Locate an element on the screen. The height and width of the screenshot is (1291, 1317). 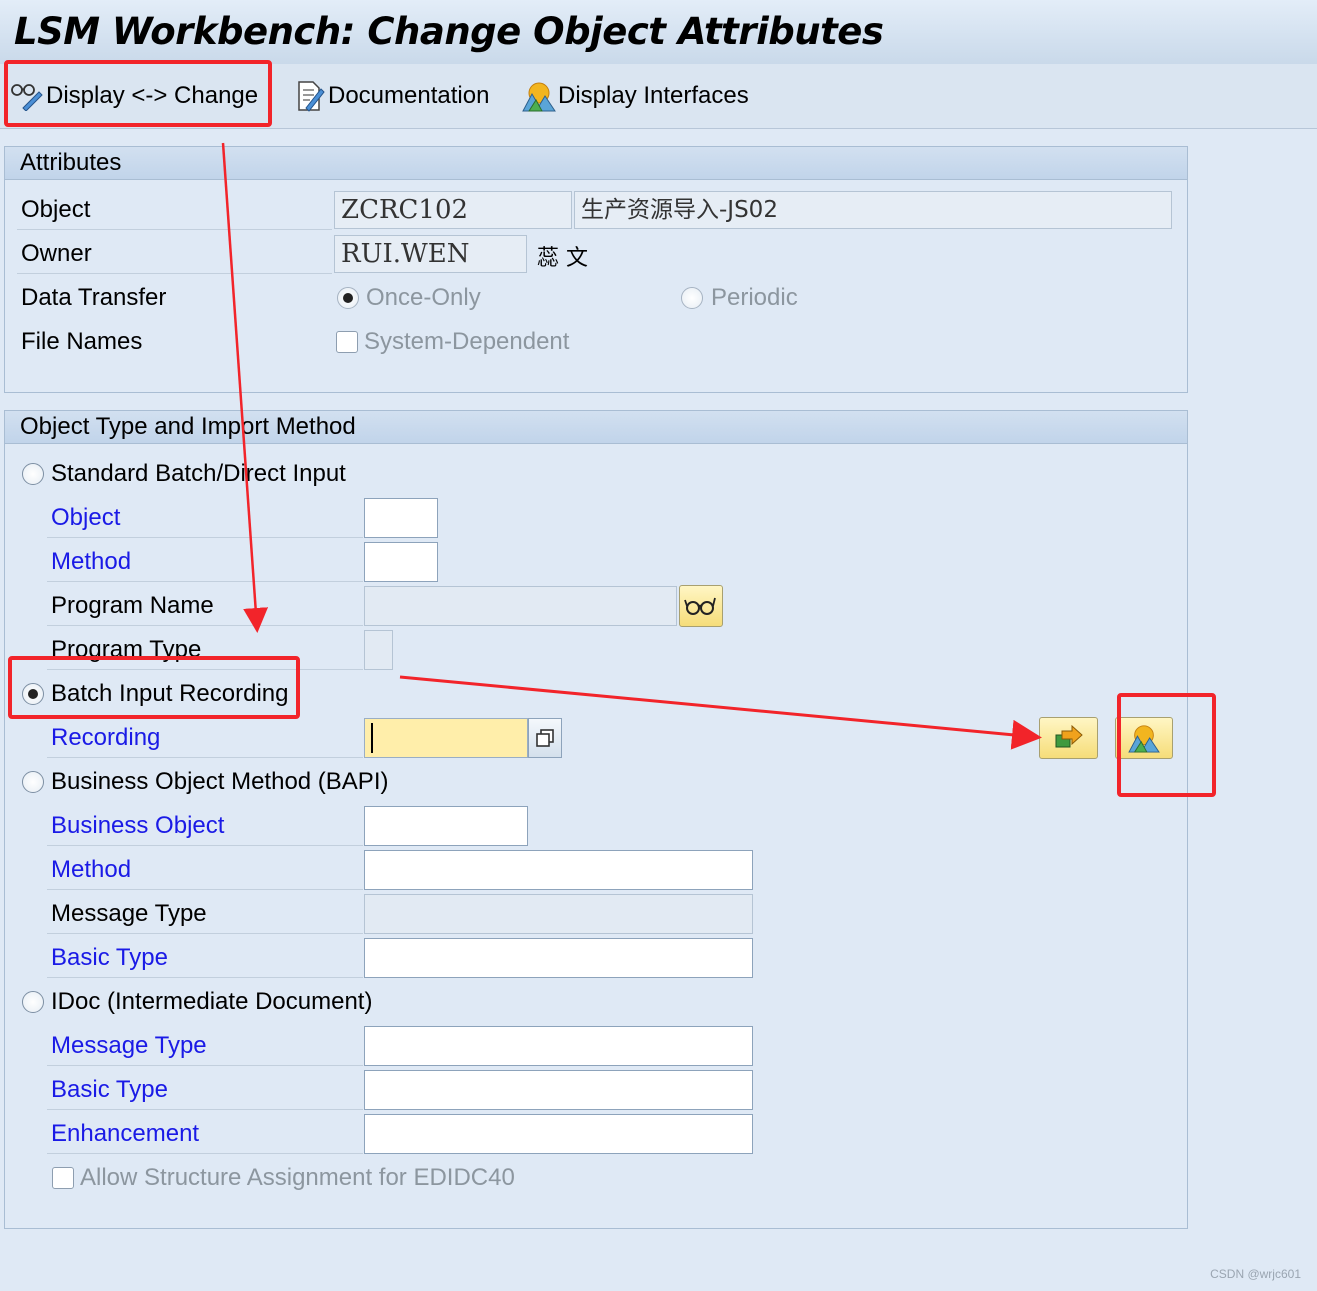
watermark: CSDN @wrjc601 is located at coordinates (1255, 1274).